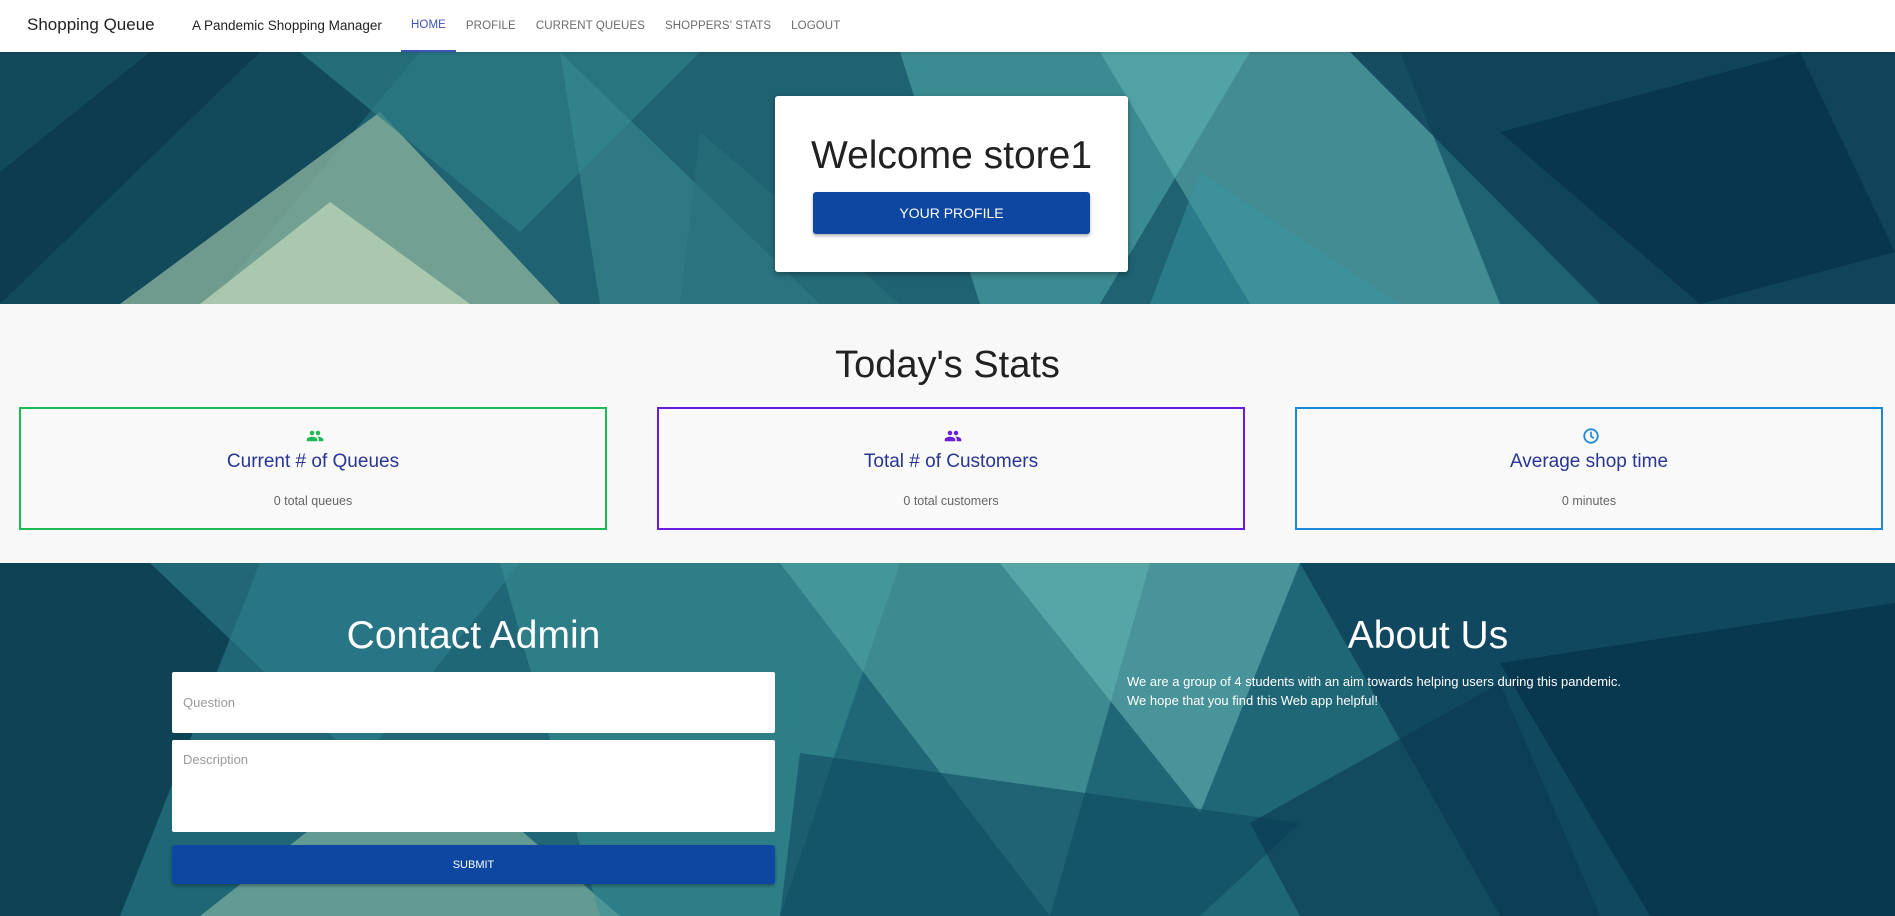 The image size is (1895, 916). I want to click on stat-value-queues: 0 total queues, so click(313, 501).